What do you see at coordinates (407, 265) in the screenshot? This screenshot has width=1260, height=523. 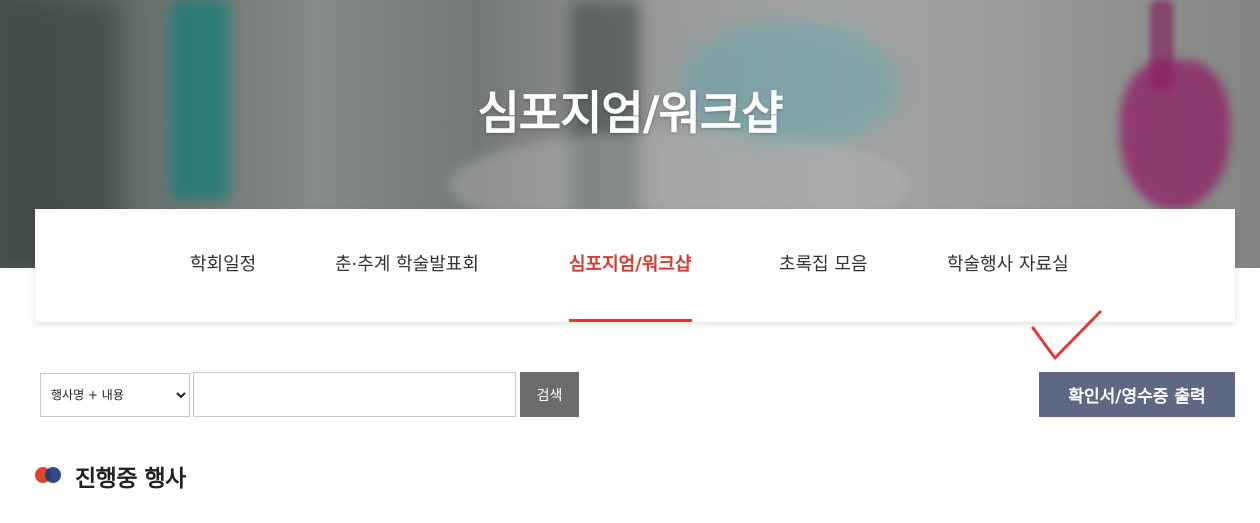 I see `tab-spring-fall-conference: 춘·추계 학술발표회` at bounding box center [407, 265].